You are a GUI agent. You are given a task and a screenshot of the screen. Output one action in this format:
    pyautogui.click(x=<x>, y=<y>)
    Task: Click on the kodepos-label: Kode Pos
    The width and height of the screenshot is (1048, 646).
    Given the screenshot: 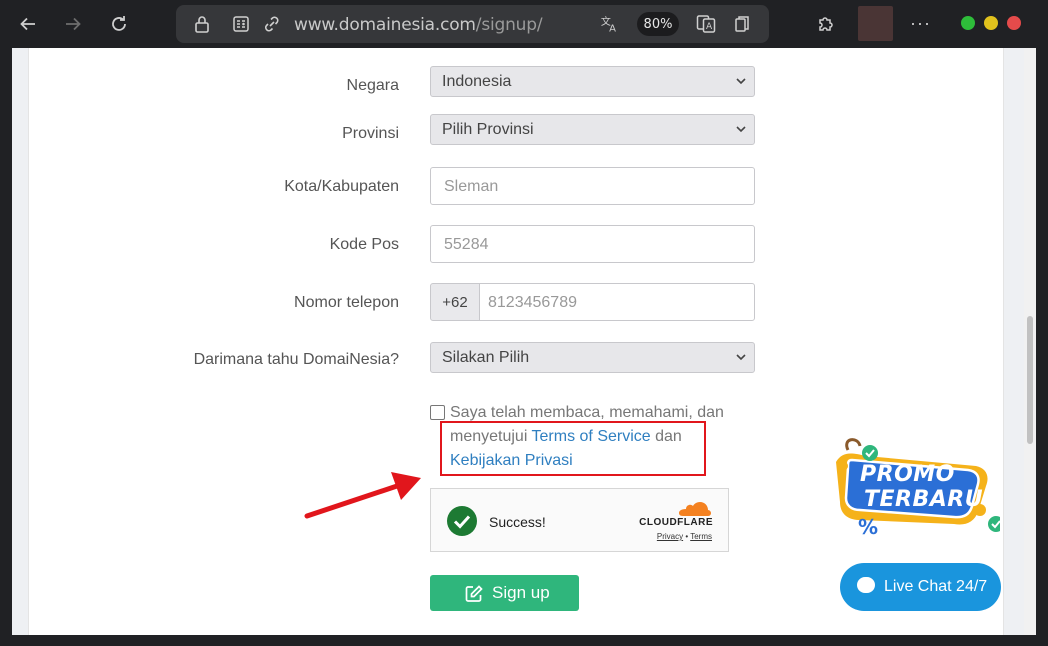 What is the action you would take?
    pyautogui.click(x=364, y=244)
    